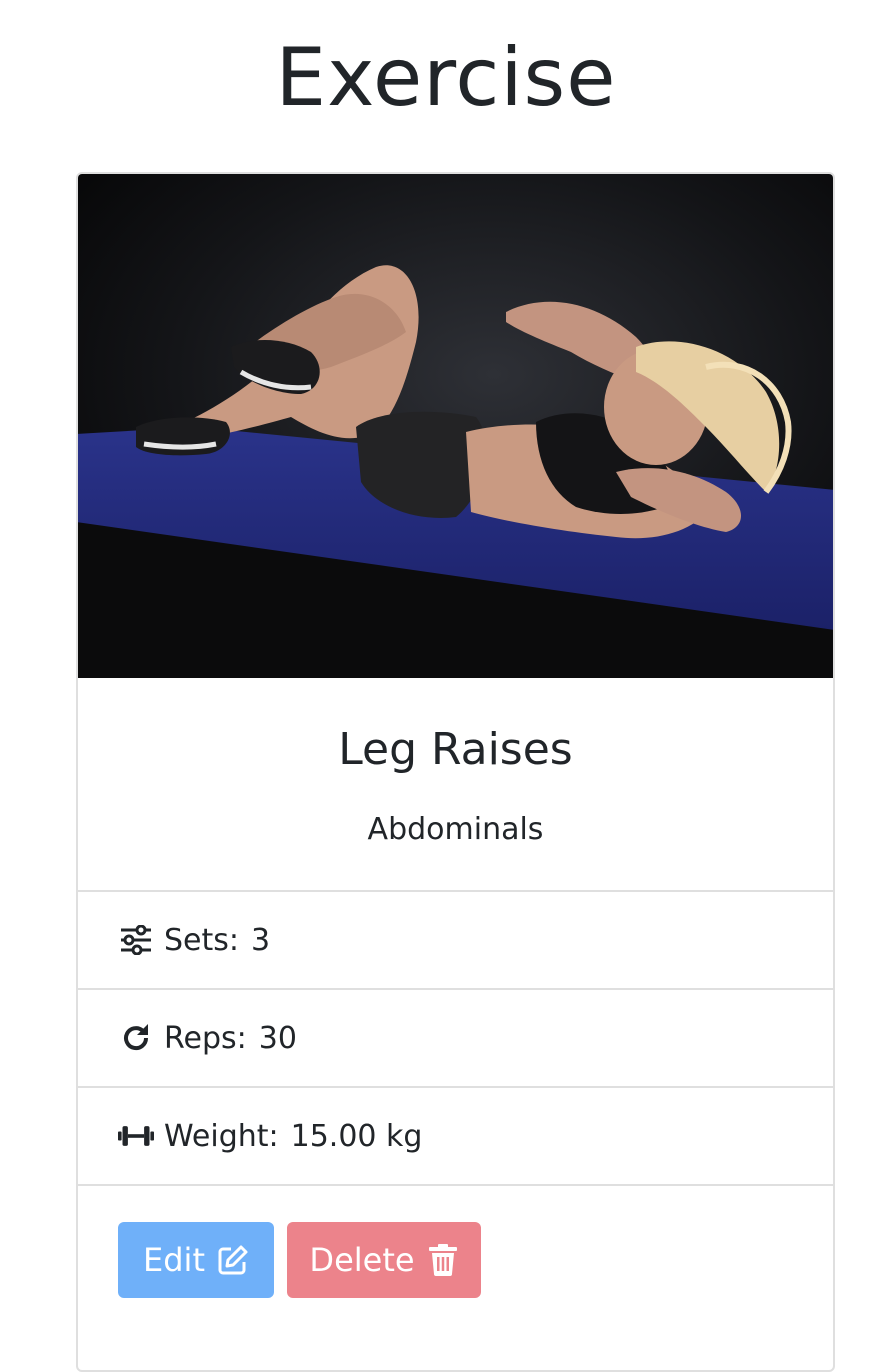 The image size is (892, 1372). I want to click on redo-icon, so click(136, 1038).